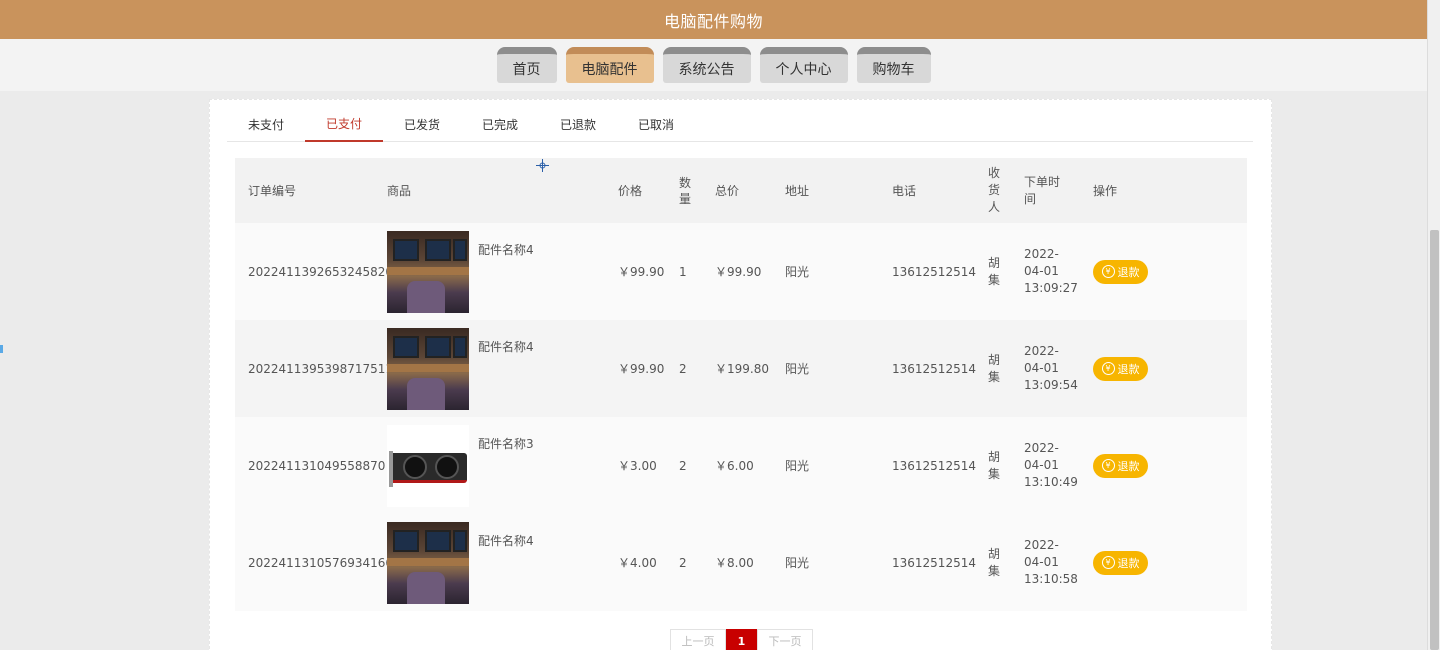  What do you see at coordinates (697, 191) in the screenshot?
I see `col-quantity: 数量` at bounding box center [697, 191].